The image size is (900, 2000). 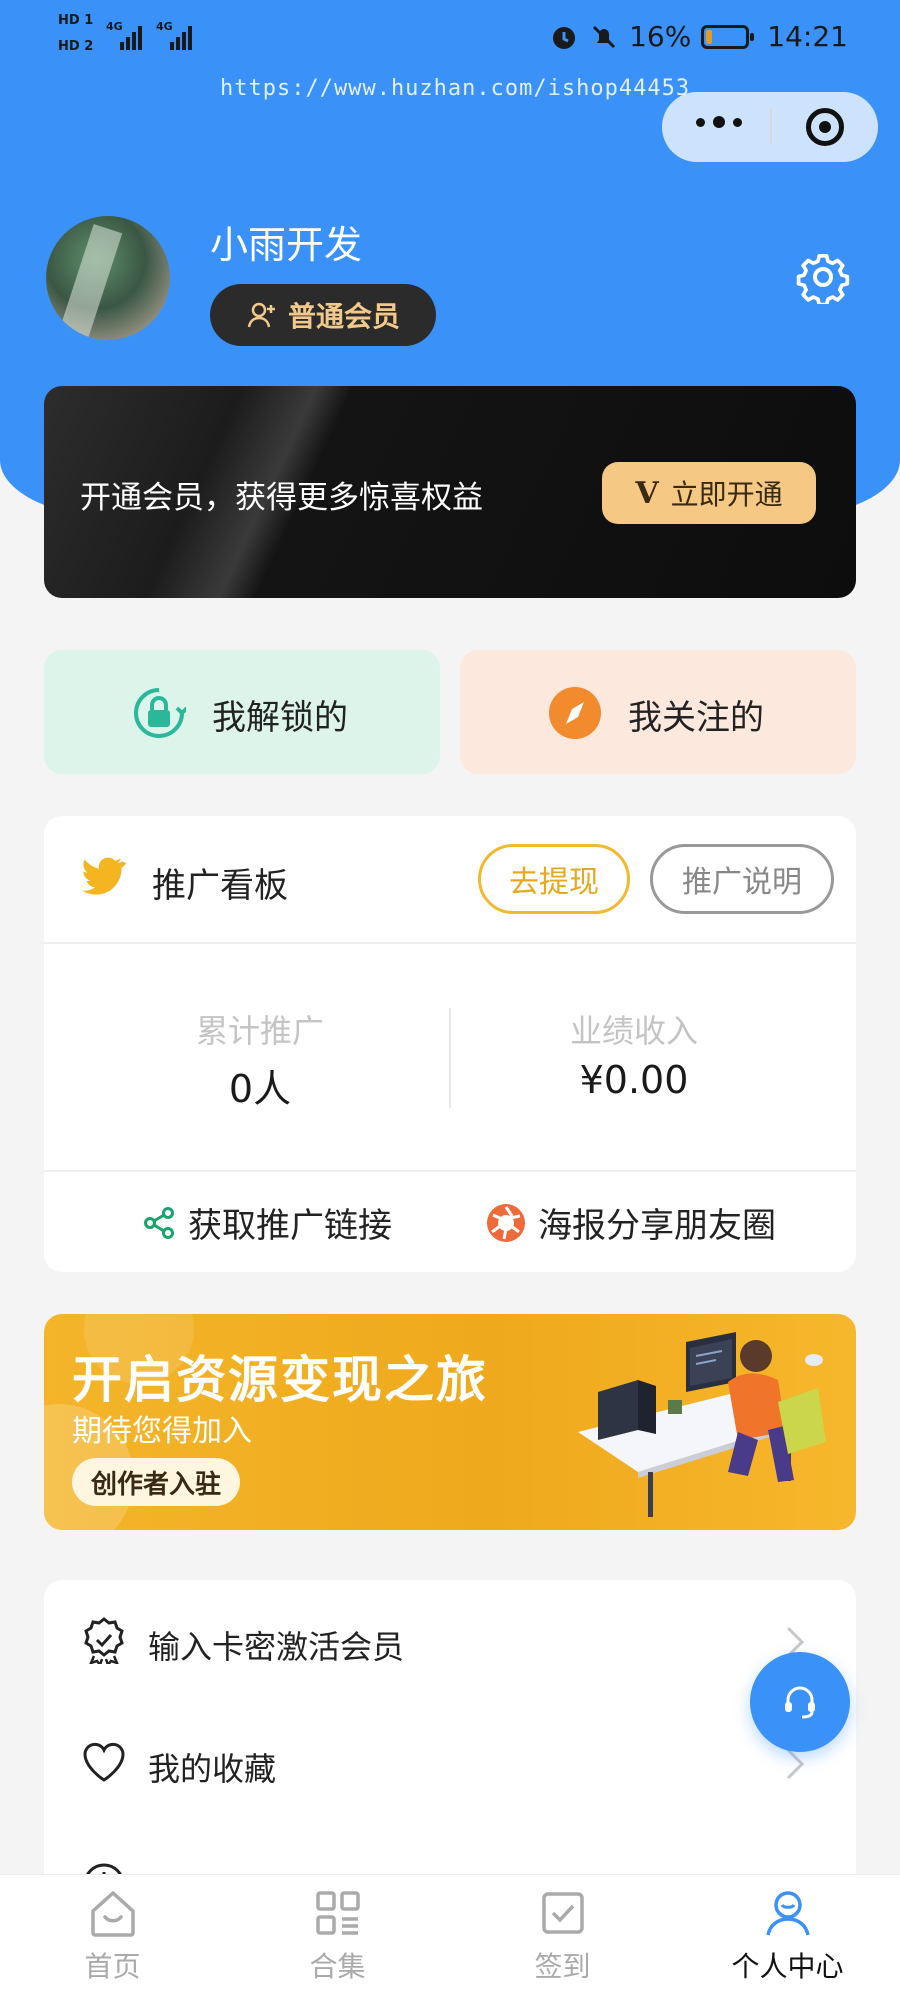 I want to click on badge-icon, so click(x=104, y=1640).